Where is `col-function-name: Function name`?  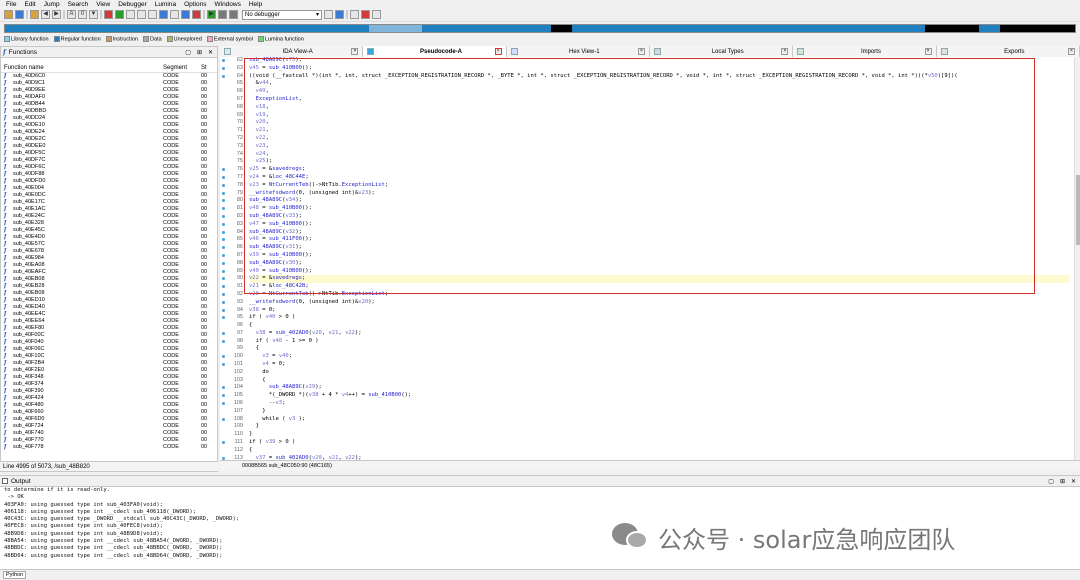
col-function-name: Function name is located at coordinates (82, 68).